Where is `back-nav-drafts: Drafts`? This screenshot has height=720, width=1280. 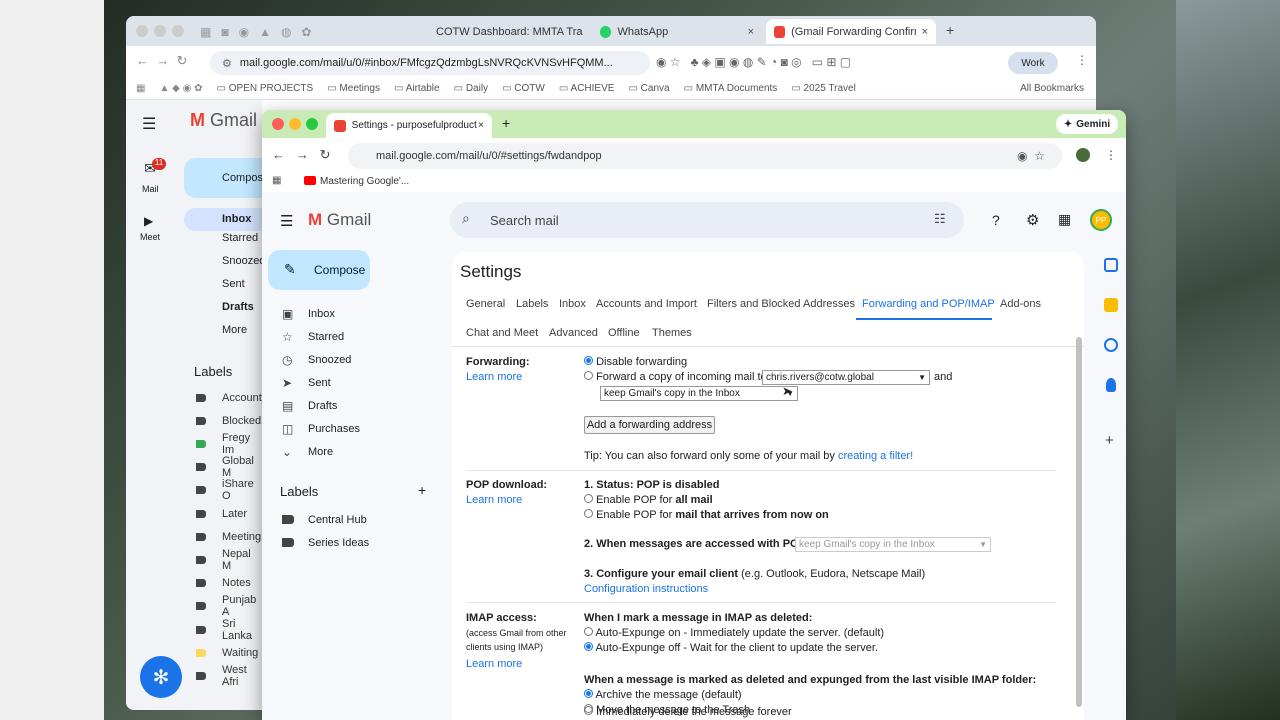
back-nav-drafts: Drafts is located at coordinates (238, 307).